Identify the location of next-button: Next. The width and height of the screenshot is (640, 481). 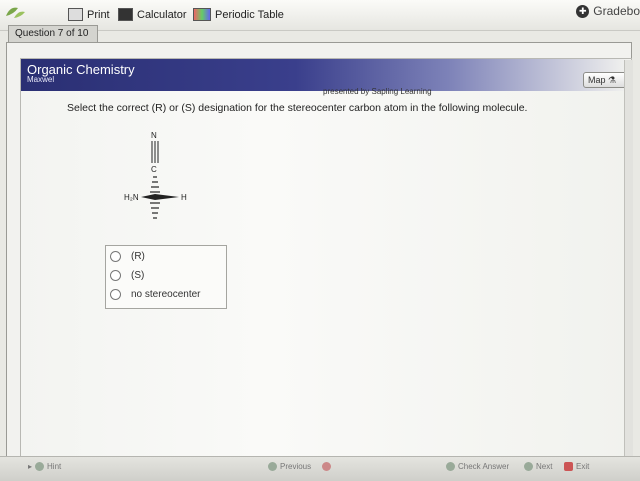
(538, 466).